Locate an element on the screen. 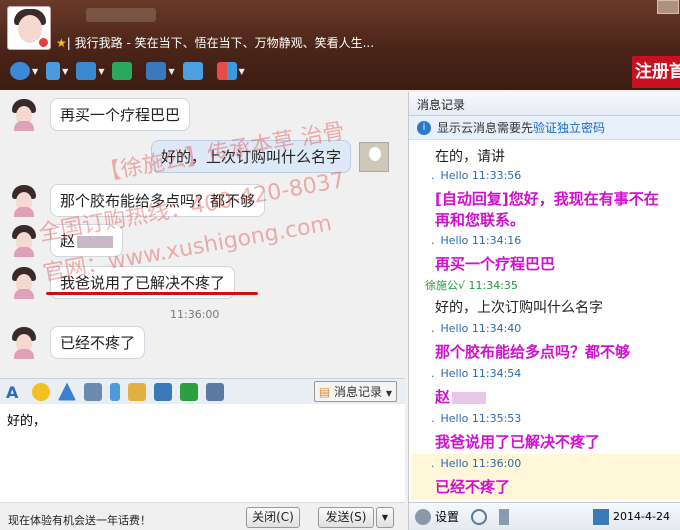  image-icon is located at coordinates (163, 391).